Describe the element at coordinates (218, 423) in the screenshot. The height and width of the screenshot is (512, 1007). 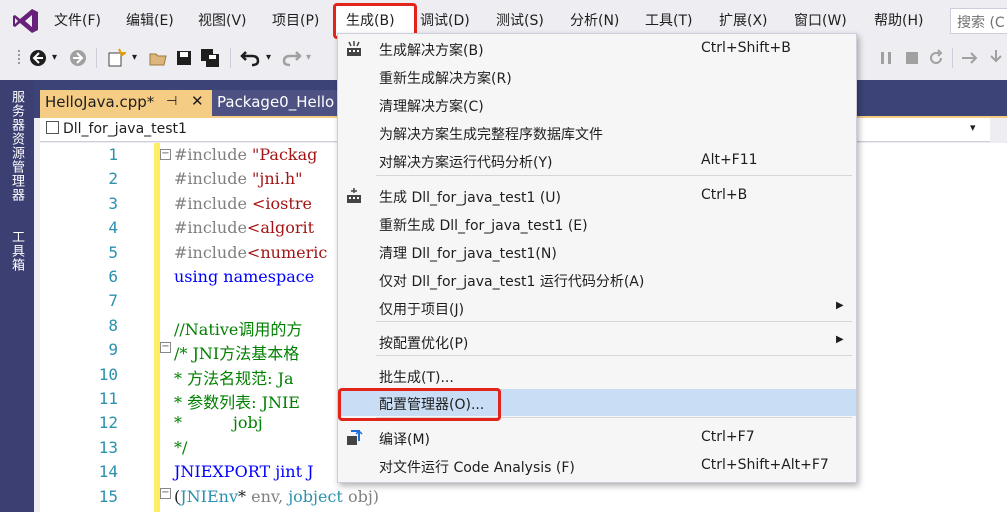
I see `code-token: * jobj` at that location.